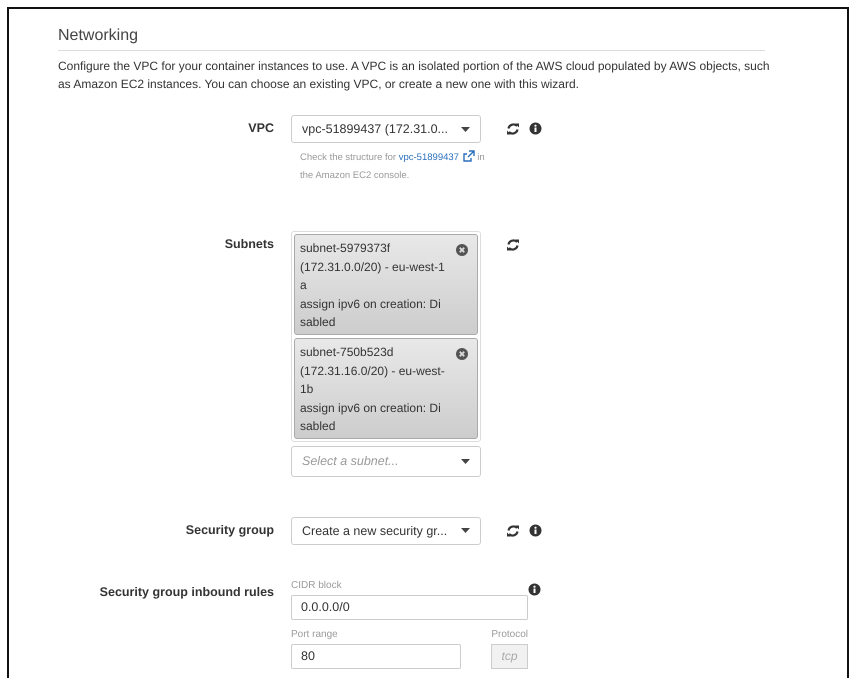  I want to click on subnet-chip: subnet-750b523d (172.31.16.0/20) - eu-west- 1b assign ipv6 on creation: Di sabled, so click(386, 388).